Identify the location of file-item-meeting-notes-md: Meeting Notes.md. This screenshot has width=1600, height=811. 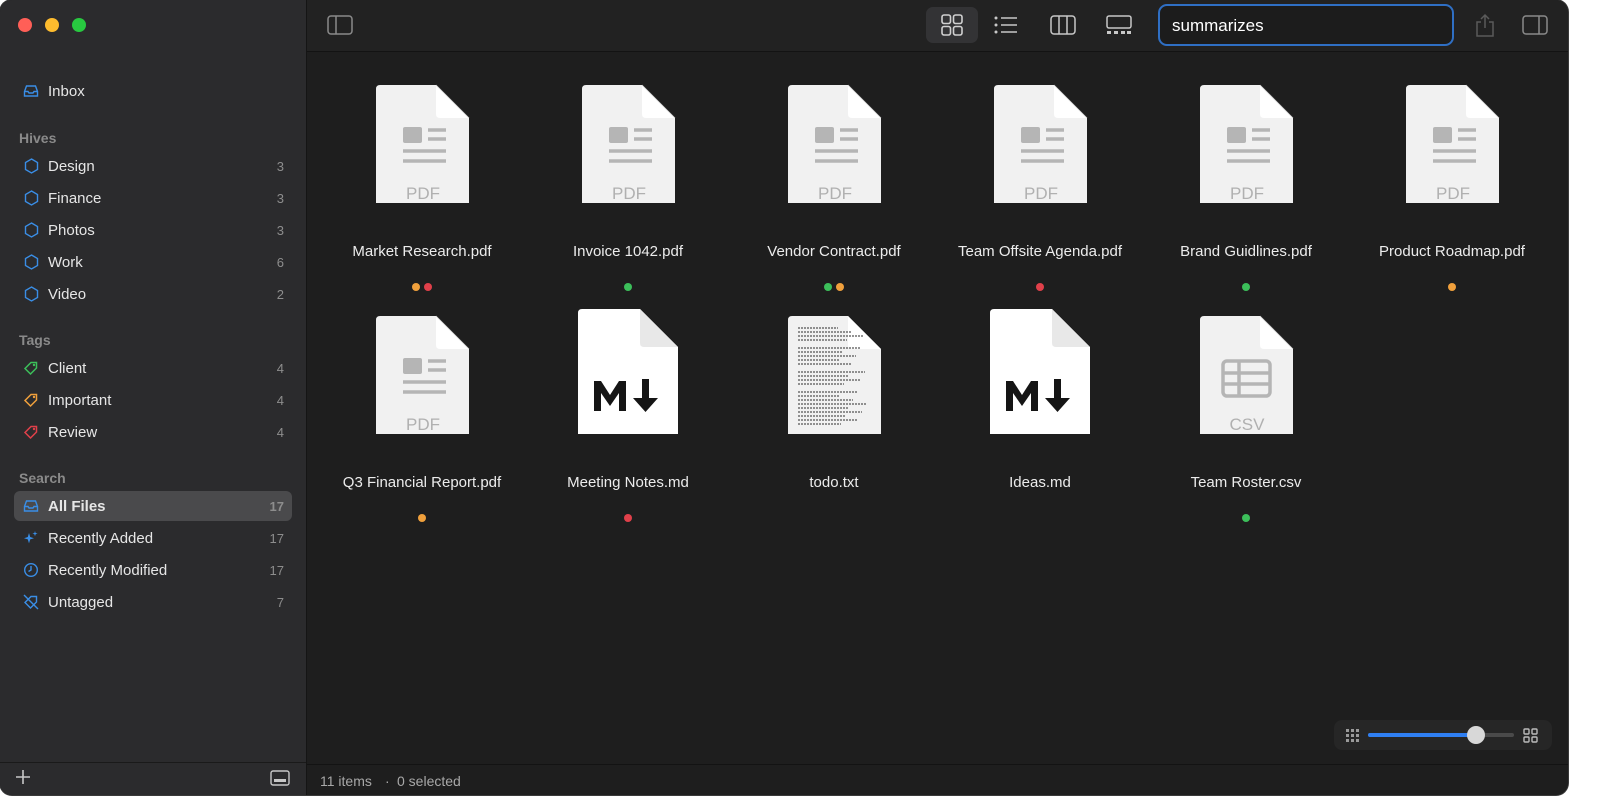
(628, 408).